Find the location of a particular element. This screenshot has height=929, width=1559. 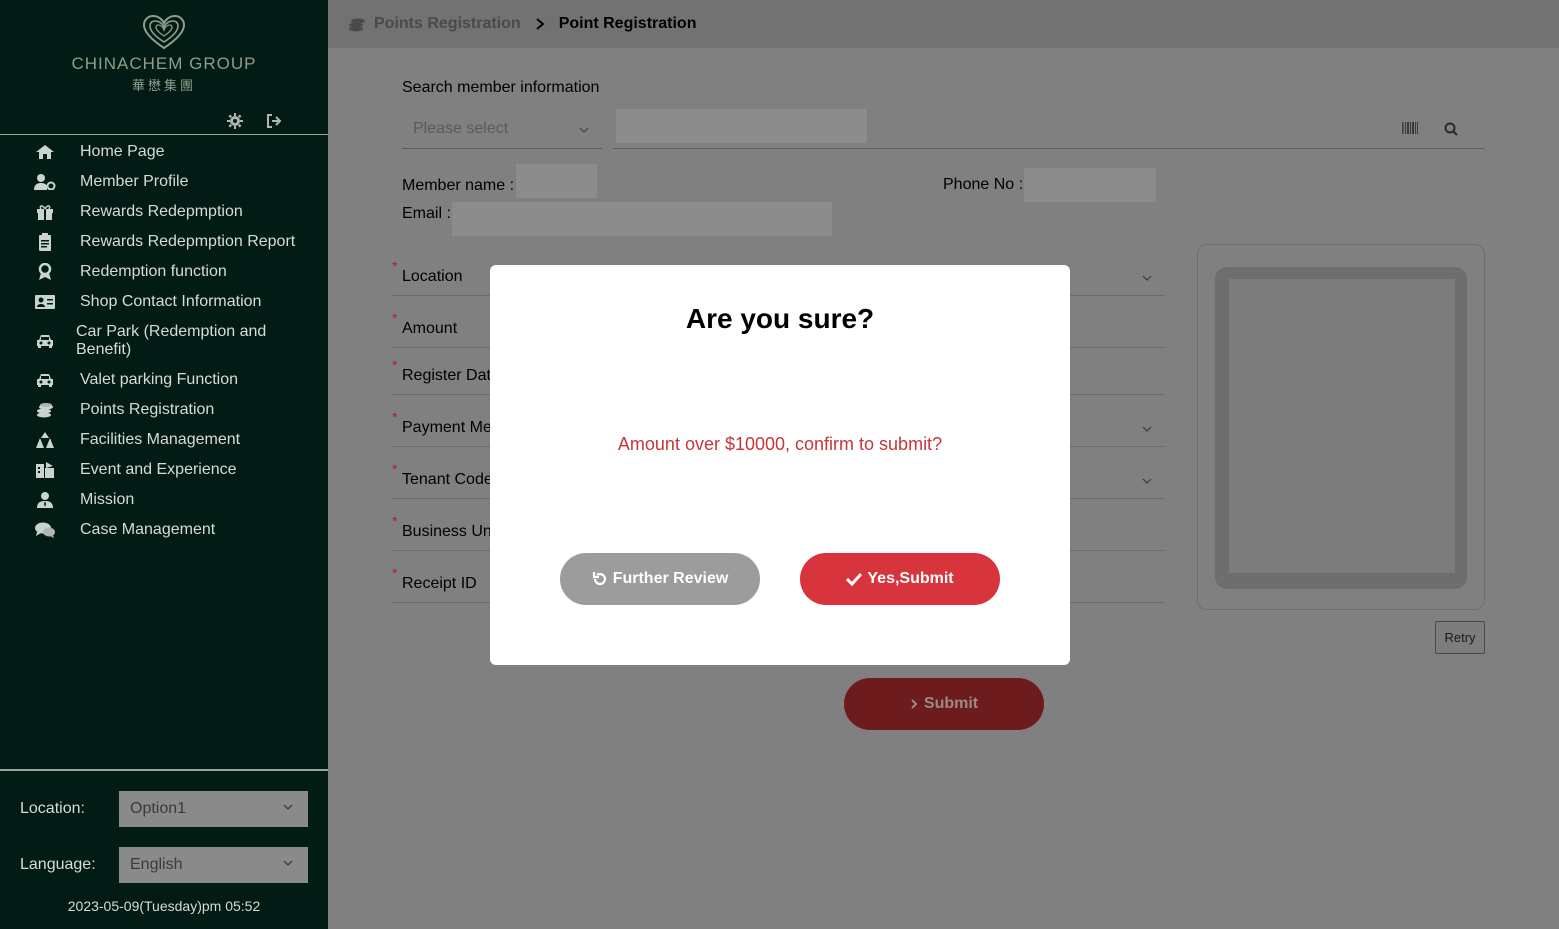

sidebar-item-label: Shop Contact Information is located at coordinates (171, 301).